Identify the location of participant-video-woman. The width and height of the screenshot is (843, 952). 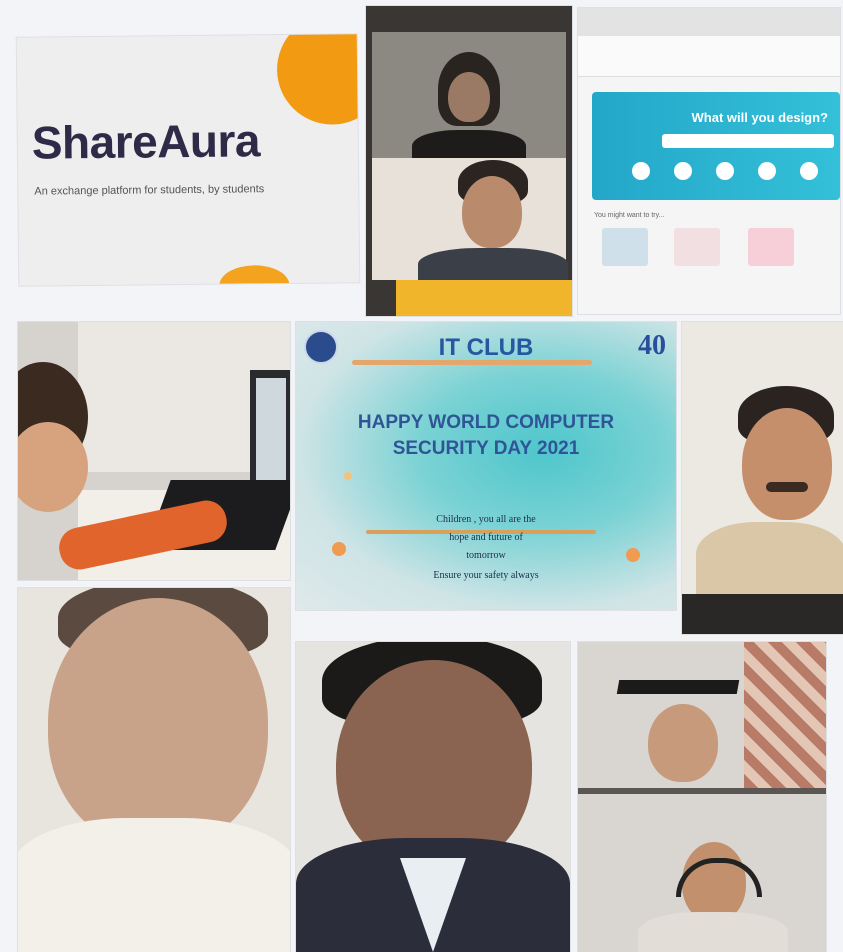
(469, 101).